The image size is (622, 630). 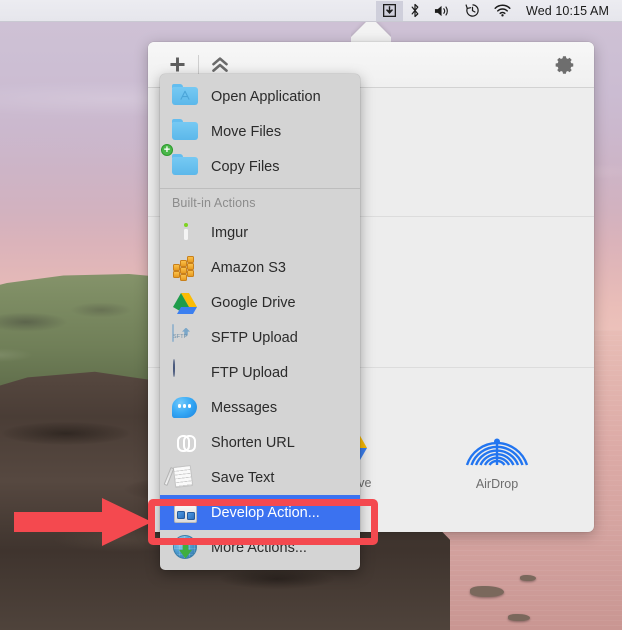 I want to click on destination-airdrop: AirDrop, so click(x=497, y=449).